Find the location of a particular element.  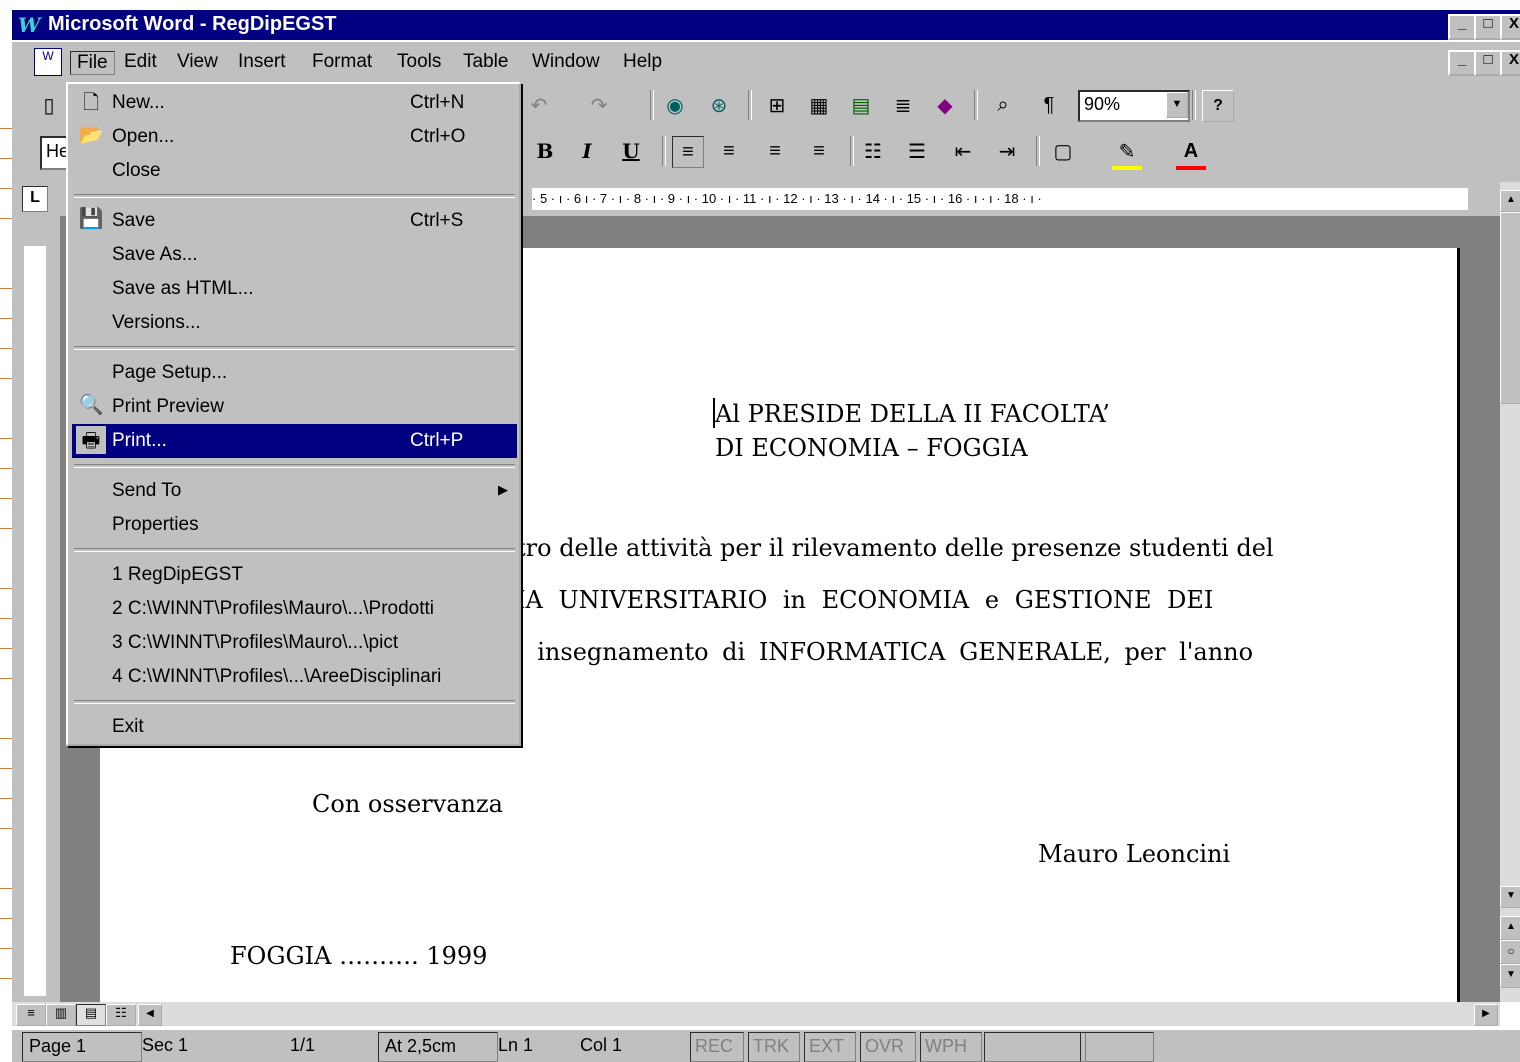

open-folder-icon: 📂 is located at coordinates (91, 135).